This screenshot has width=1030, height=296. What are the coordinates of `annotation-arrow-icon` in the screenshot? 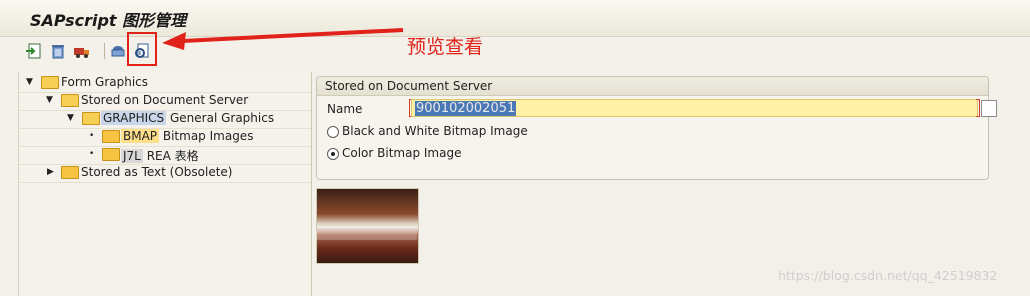 It's located at (283, 39).